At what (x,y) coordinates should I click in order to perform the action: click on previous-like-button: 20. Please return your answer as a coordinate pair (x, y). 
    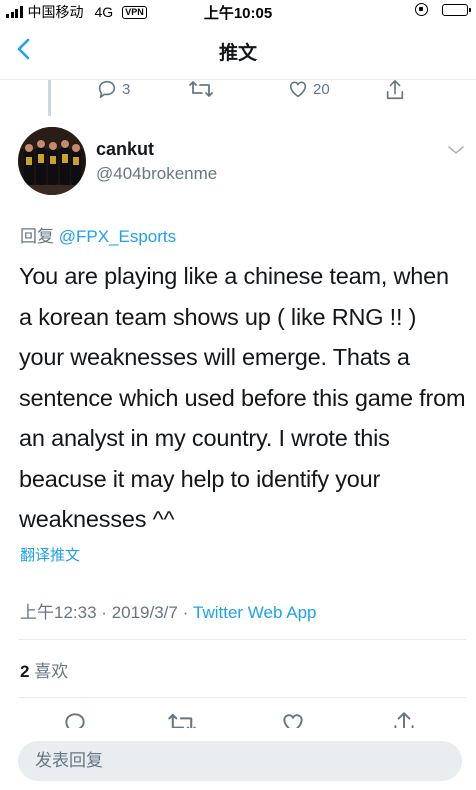
    Looking at the image, I should click on (308, 89).